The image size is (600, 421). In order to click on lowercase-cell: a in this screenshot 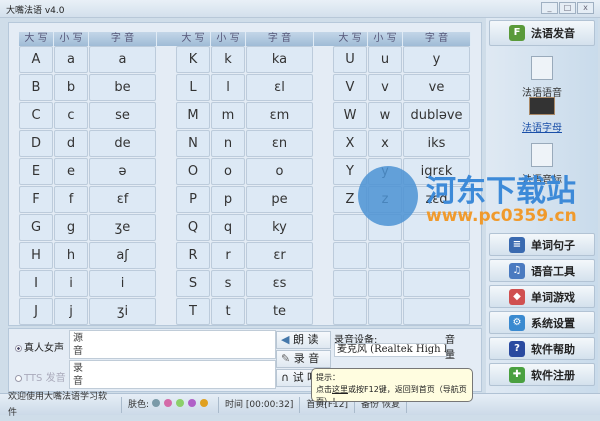, I will do `click(71, 59)`.